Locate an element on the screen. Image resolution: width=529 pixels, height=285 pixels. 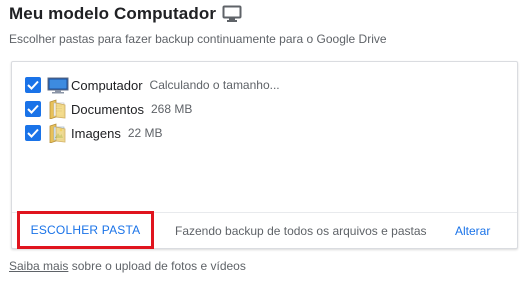
checkbox-documentos is located at coordinates (33, 109).